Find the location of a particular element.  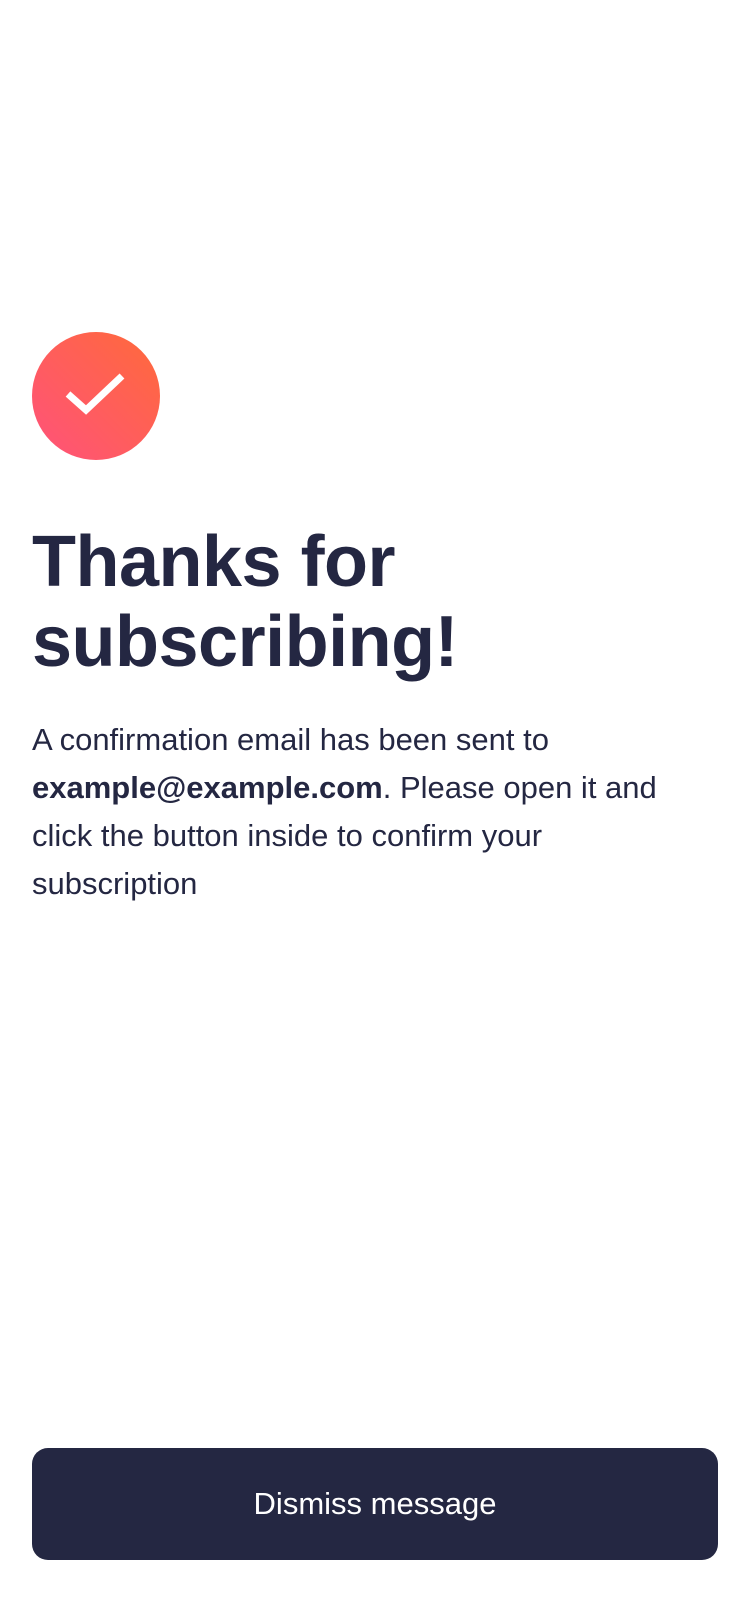

subscriber-email: example@example.com is located at coordinates (207, 787).